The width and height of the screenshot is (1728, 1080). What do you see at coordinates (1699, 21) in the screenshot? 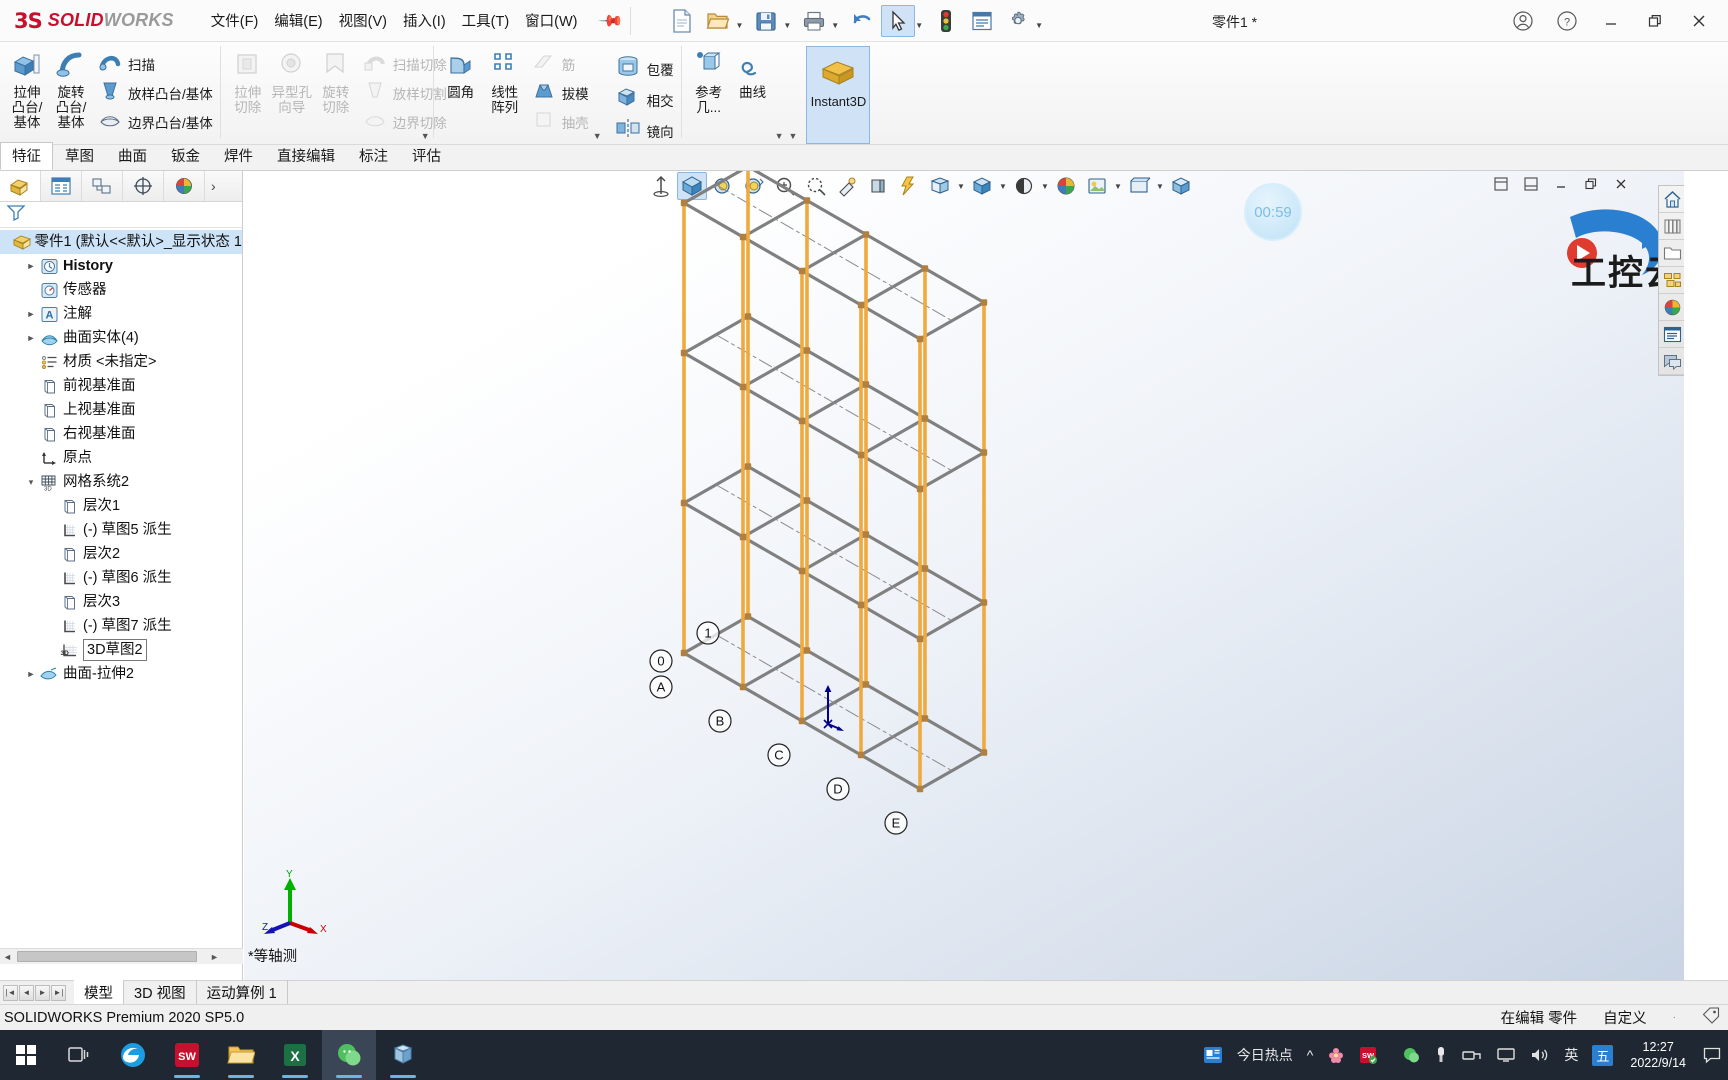
I see `close-button` at bounding box center [1699, 21].